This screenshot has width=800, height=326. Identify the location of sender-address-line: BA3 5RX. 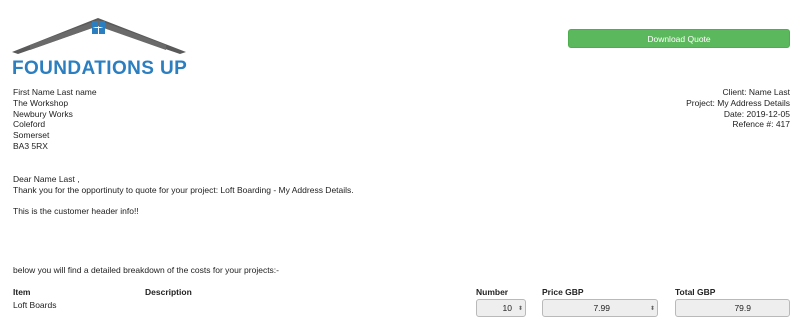
(30, 145).